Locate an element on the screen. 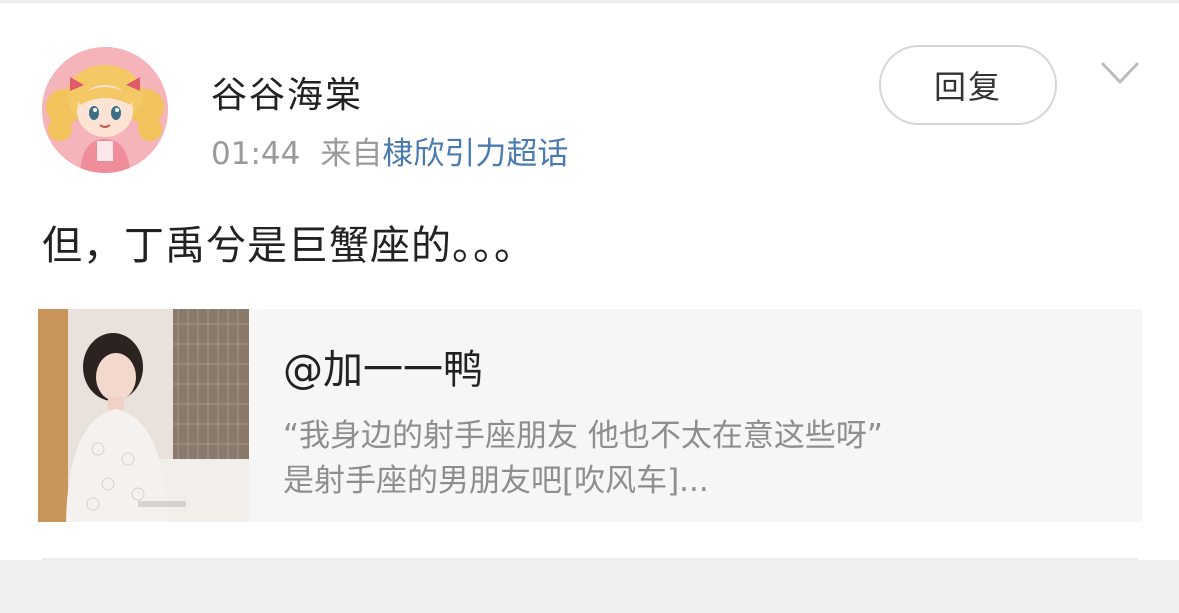  quoted-text-line: “我身边的射手座朋友 他也不太在意这些呀” is located at coordinates (583, 436).